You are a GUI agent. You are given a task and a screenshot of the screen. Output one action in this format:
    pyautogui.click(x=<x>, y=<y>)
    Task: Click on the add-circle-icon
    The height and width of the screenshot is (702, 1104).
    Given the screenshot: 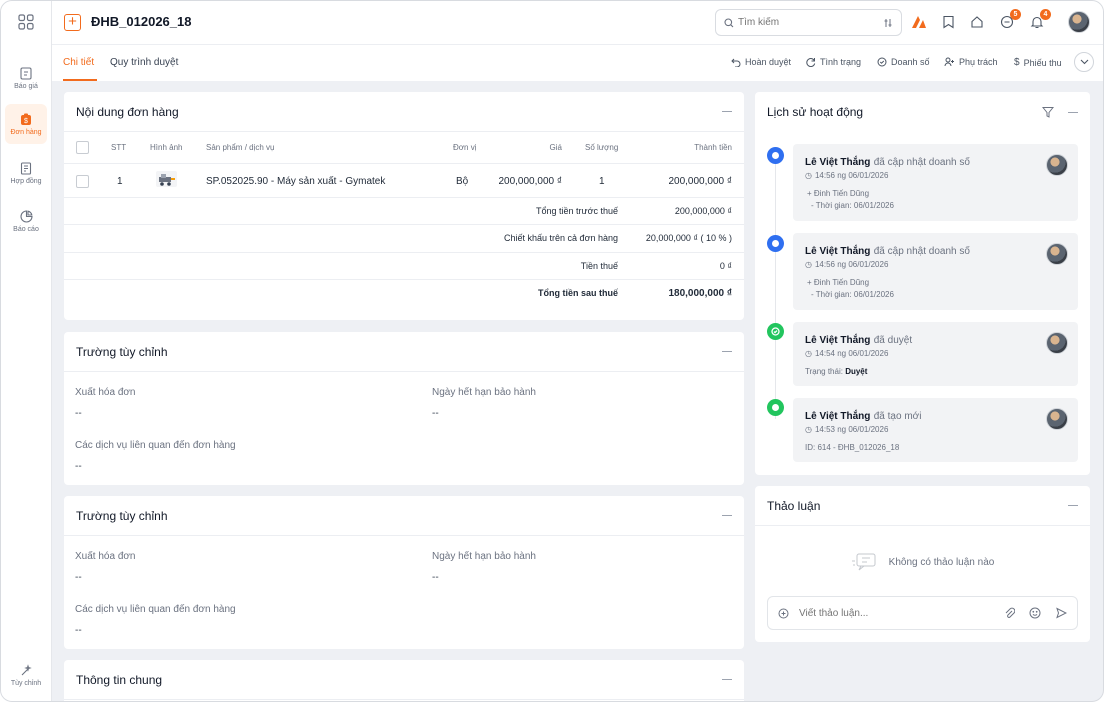 What is the action you would take?
    pyautogui.click(x=783, y=613)
    